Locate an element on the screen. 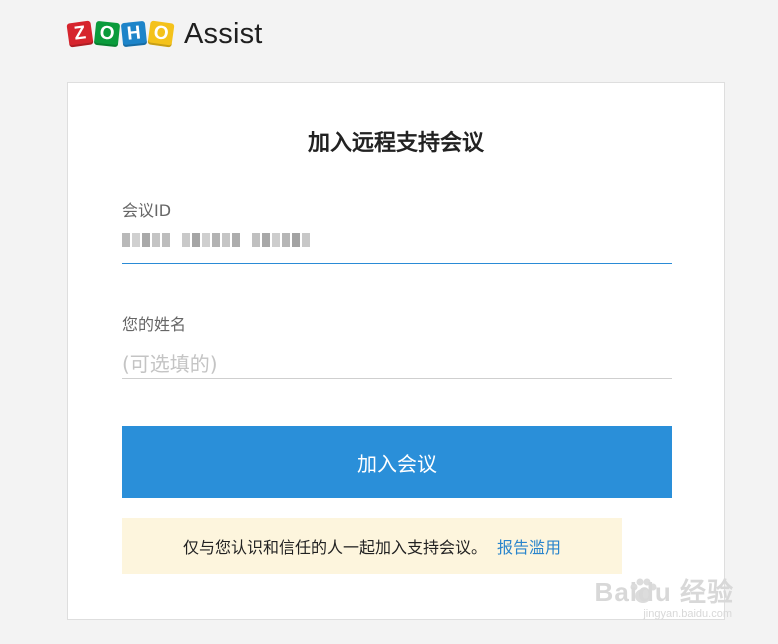 The width and height of the screenshot is (778, 644). logo-tile-o2: O is located at coordinates (161, 34).